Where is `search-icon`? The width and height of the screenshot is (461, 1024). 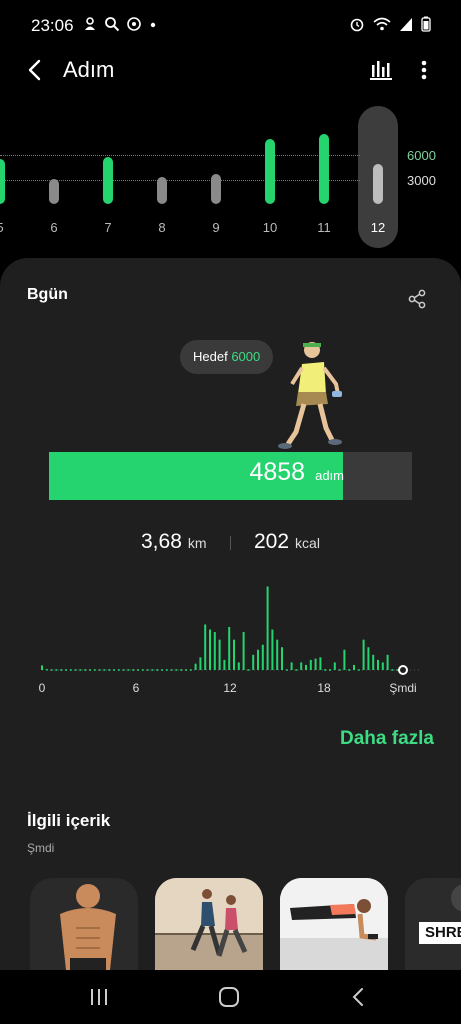
search-icon is located at coordinates (112, 24).